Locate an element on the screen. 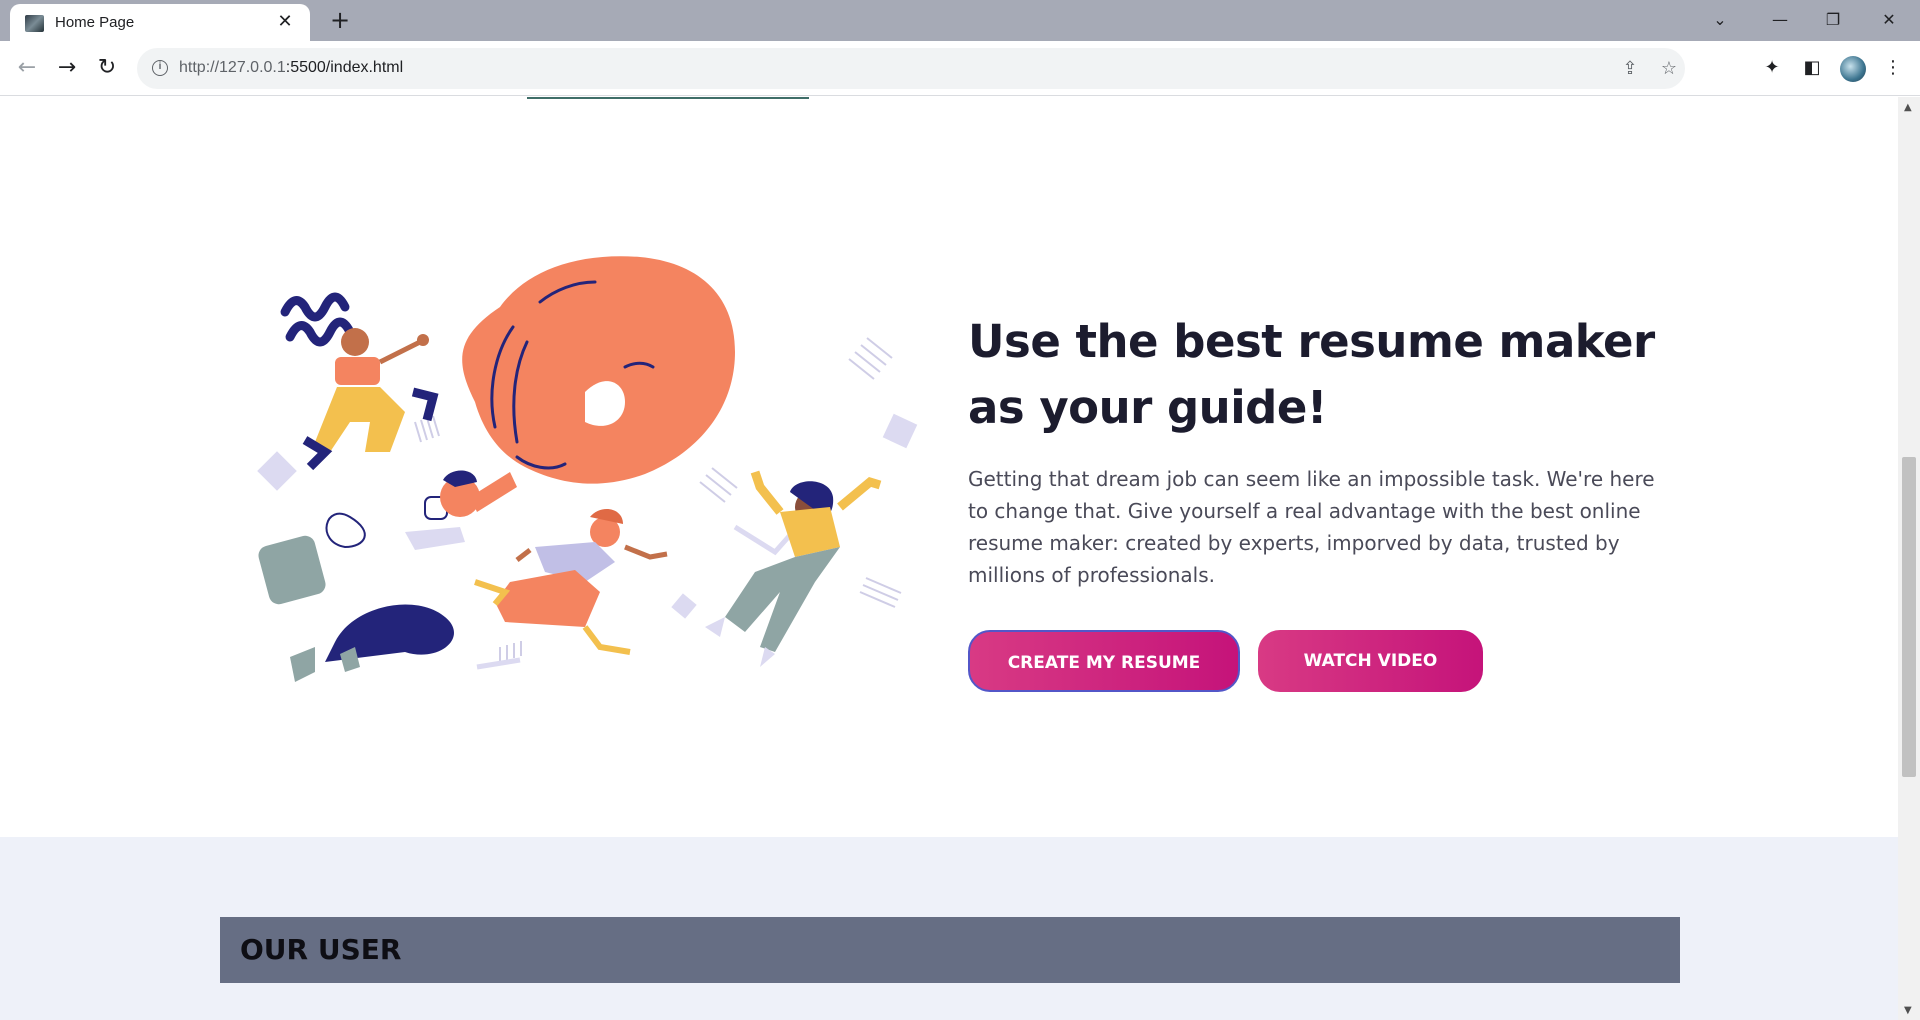  page-scrollbar: ▲ ▼ is located at coordinates (1909, 558).